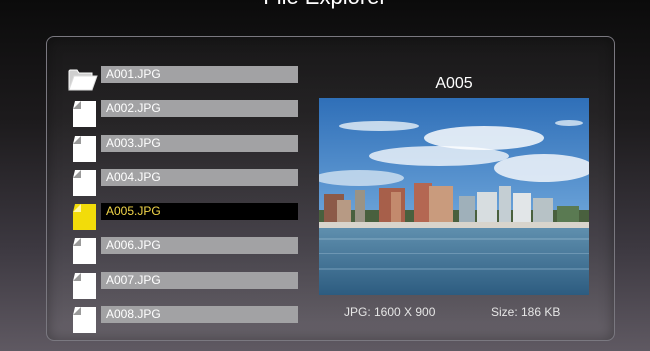  I want to click on file-row-a006: A006.JPG, so click(187, 250).